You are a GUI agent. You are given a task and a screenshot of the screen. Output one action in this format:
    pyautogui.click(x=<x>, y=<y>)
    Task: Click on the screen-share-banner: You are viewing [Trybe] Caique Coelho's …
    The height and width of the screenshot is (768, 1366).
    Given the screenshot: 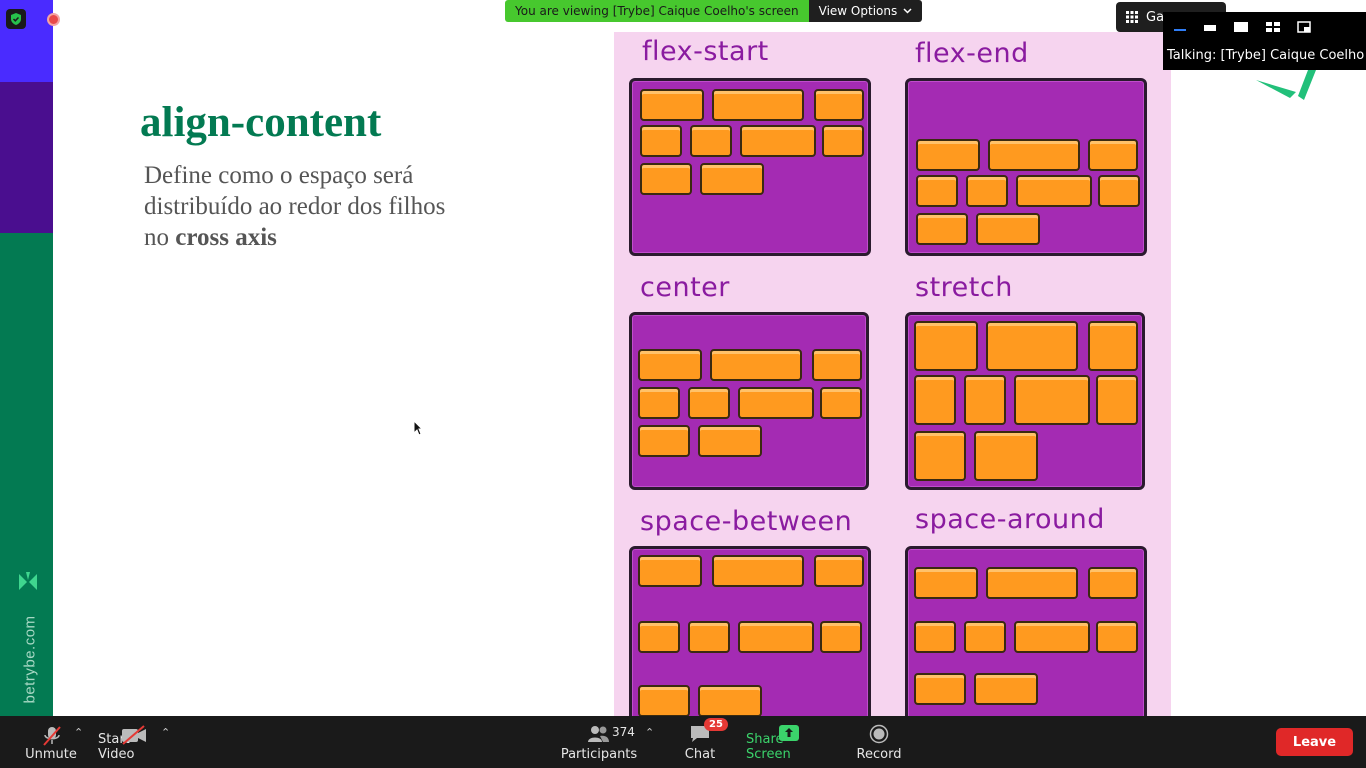 What is the action you would take?
    pyautogui.click(x=714, y=11)
    